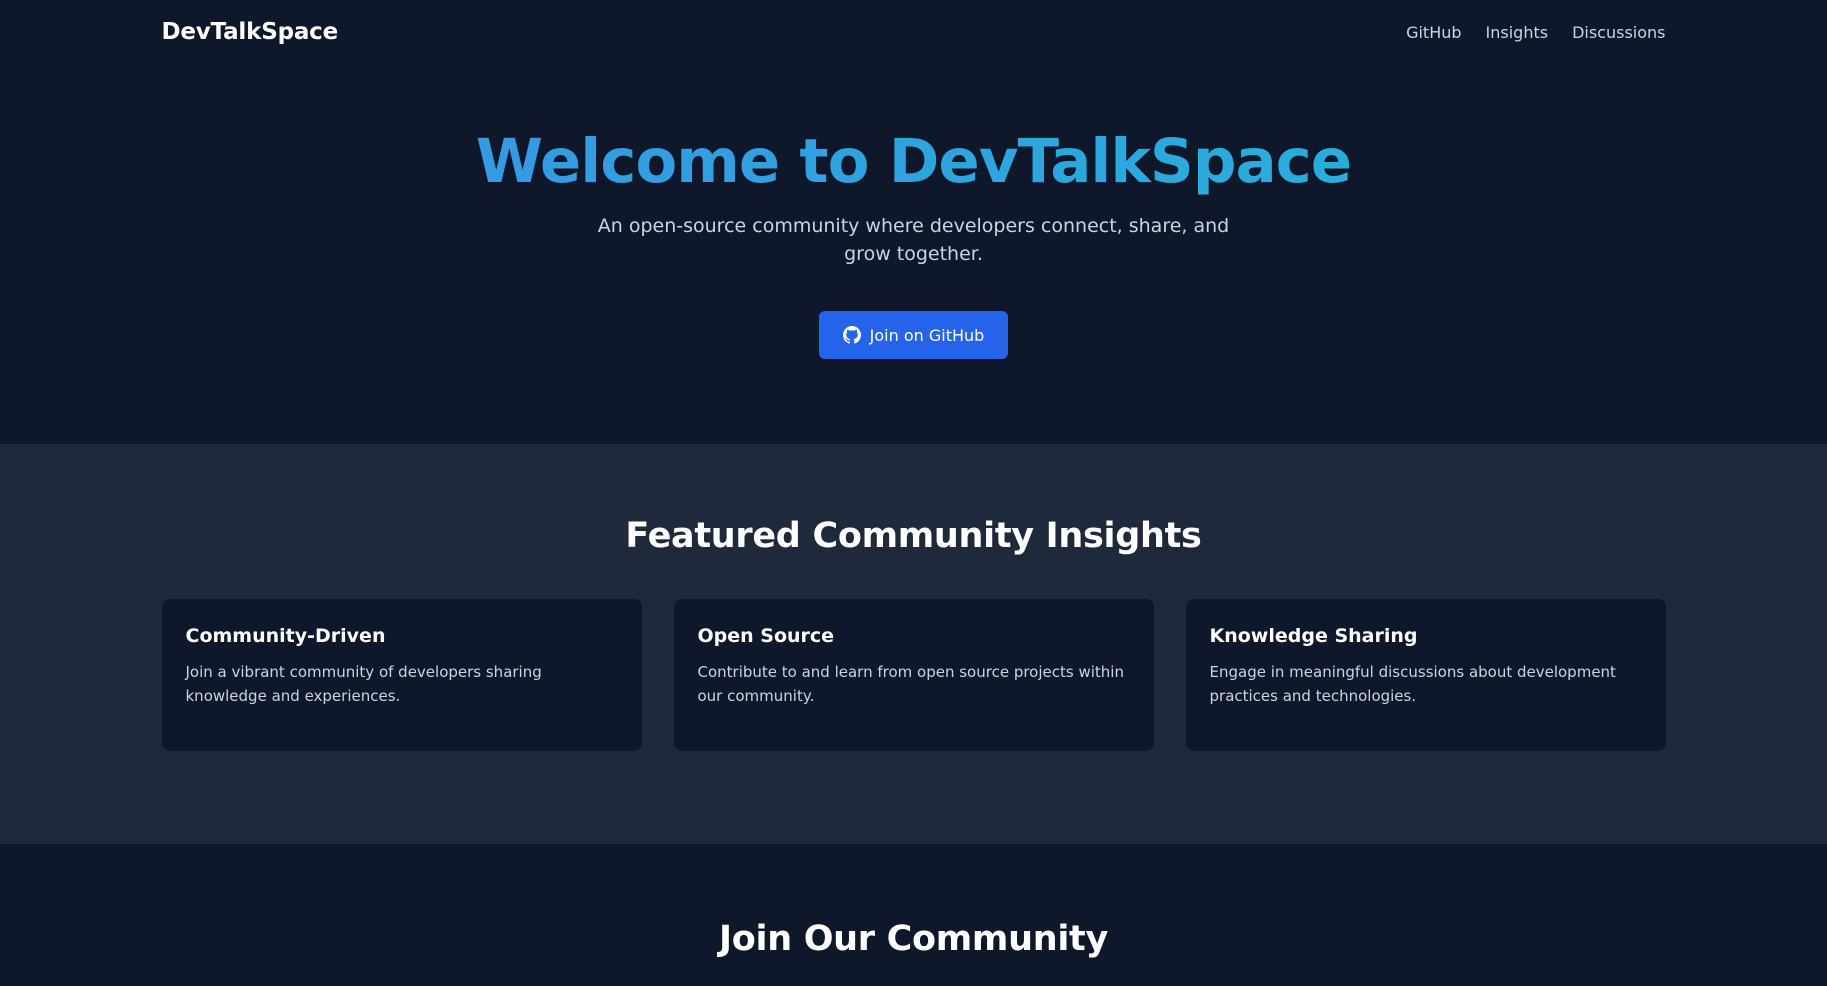 The image size is (1827, 986). Describe the element at coordinates (927, 335) in the screenshot. I see `join-github-label: Join on GitHub` at that location.